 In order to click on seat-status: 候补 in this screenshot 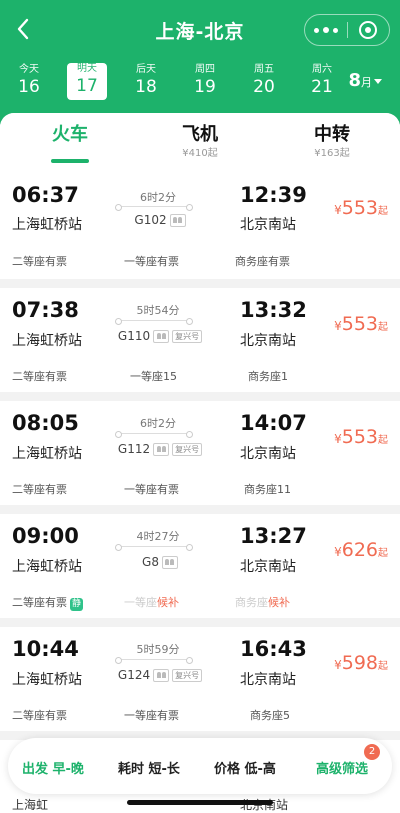, I will do `click(279, 602)`.